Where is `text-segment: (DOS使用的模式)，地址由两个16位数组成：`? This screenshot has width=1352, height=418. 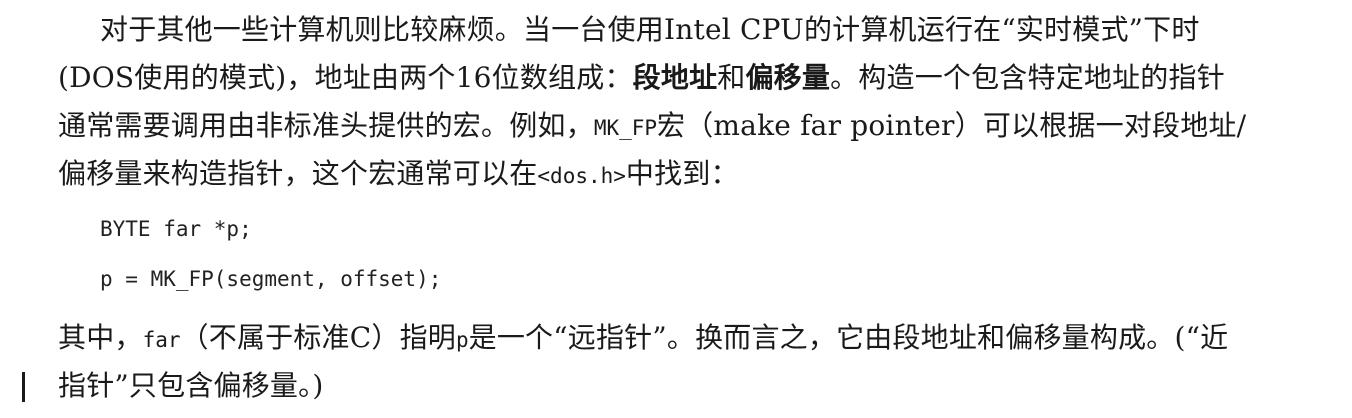
text-segment: (DOS使用的模式)，地址由两个16位数组成： is located at coordinates (345, 77).